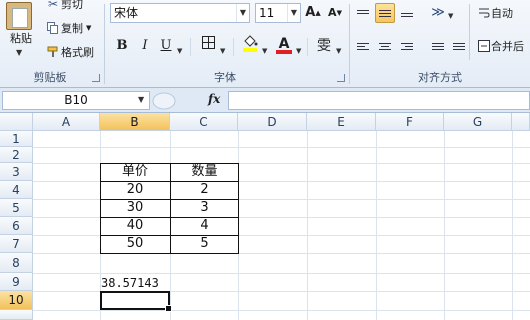  What do you see at coordinates (341, 78) in the screenshot?
I see `font-dialog-launcher-icon` at bounding box center [341, 78].